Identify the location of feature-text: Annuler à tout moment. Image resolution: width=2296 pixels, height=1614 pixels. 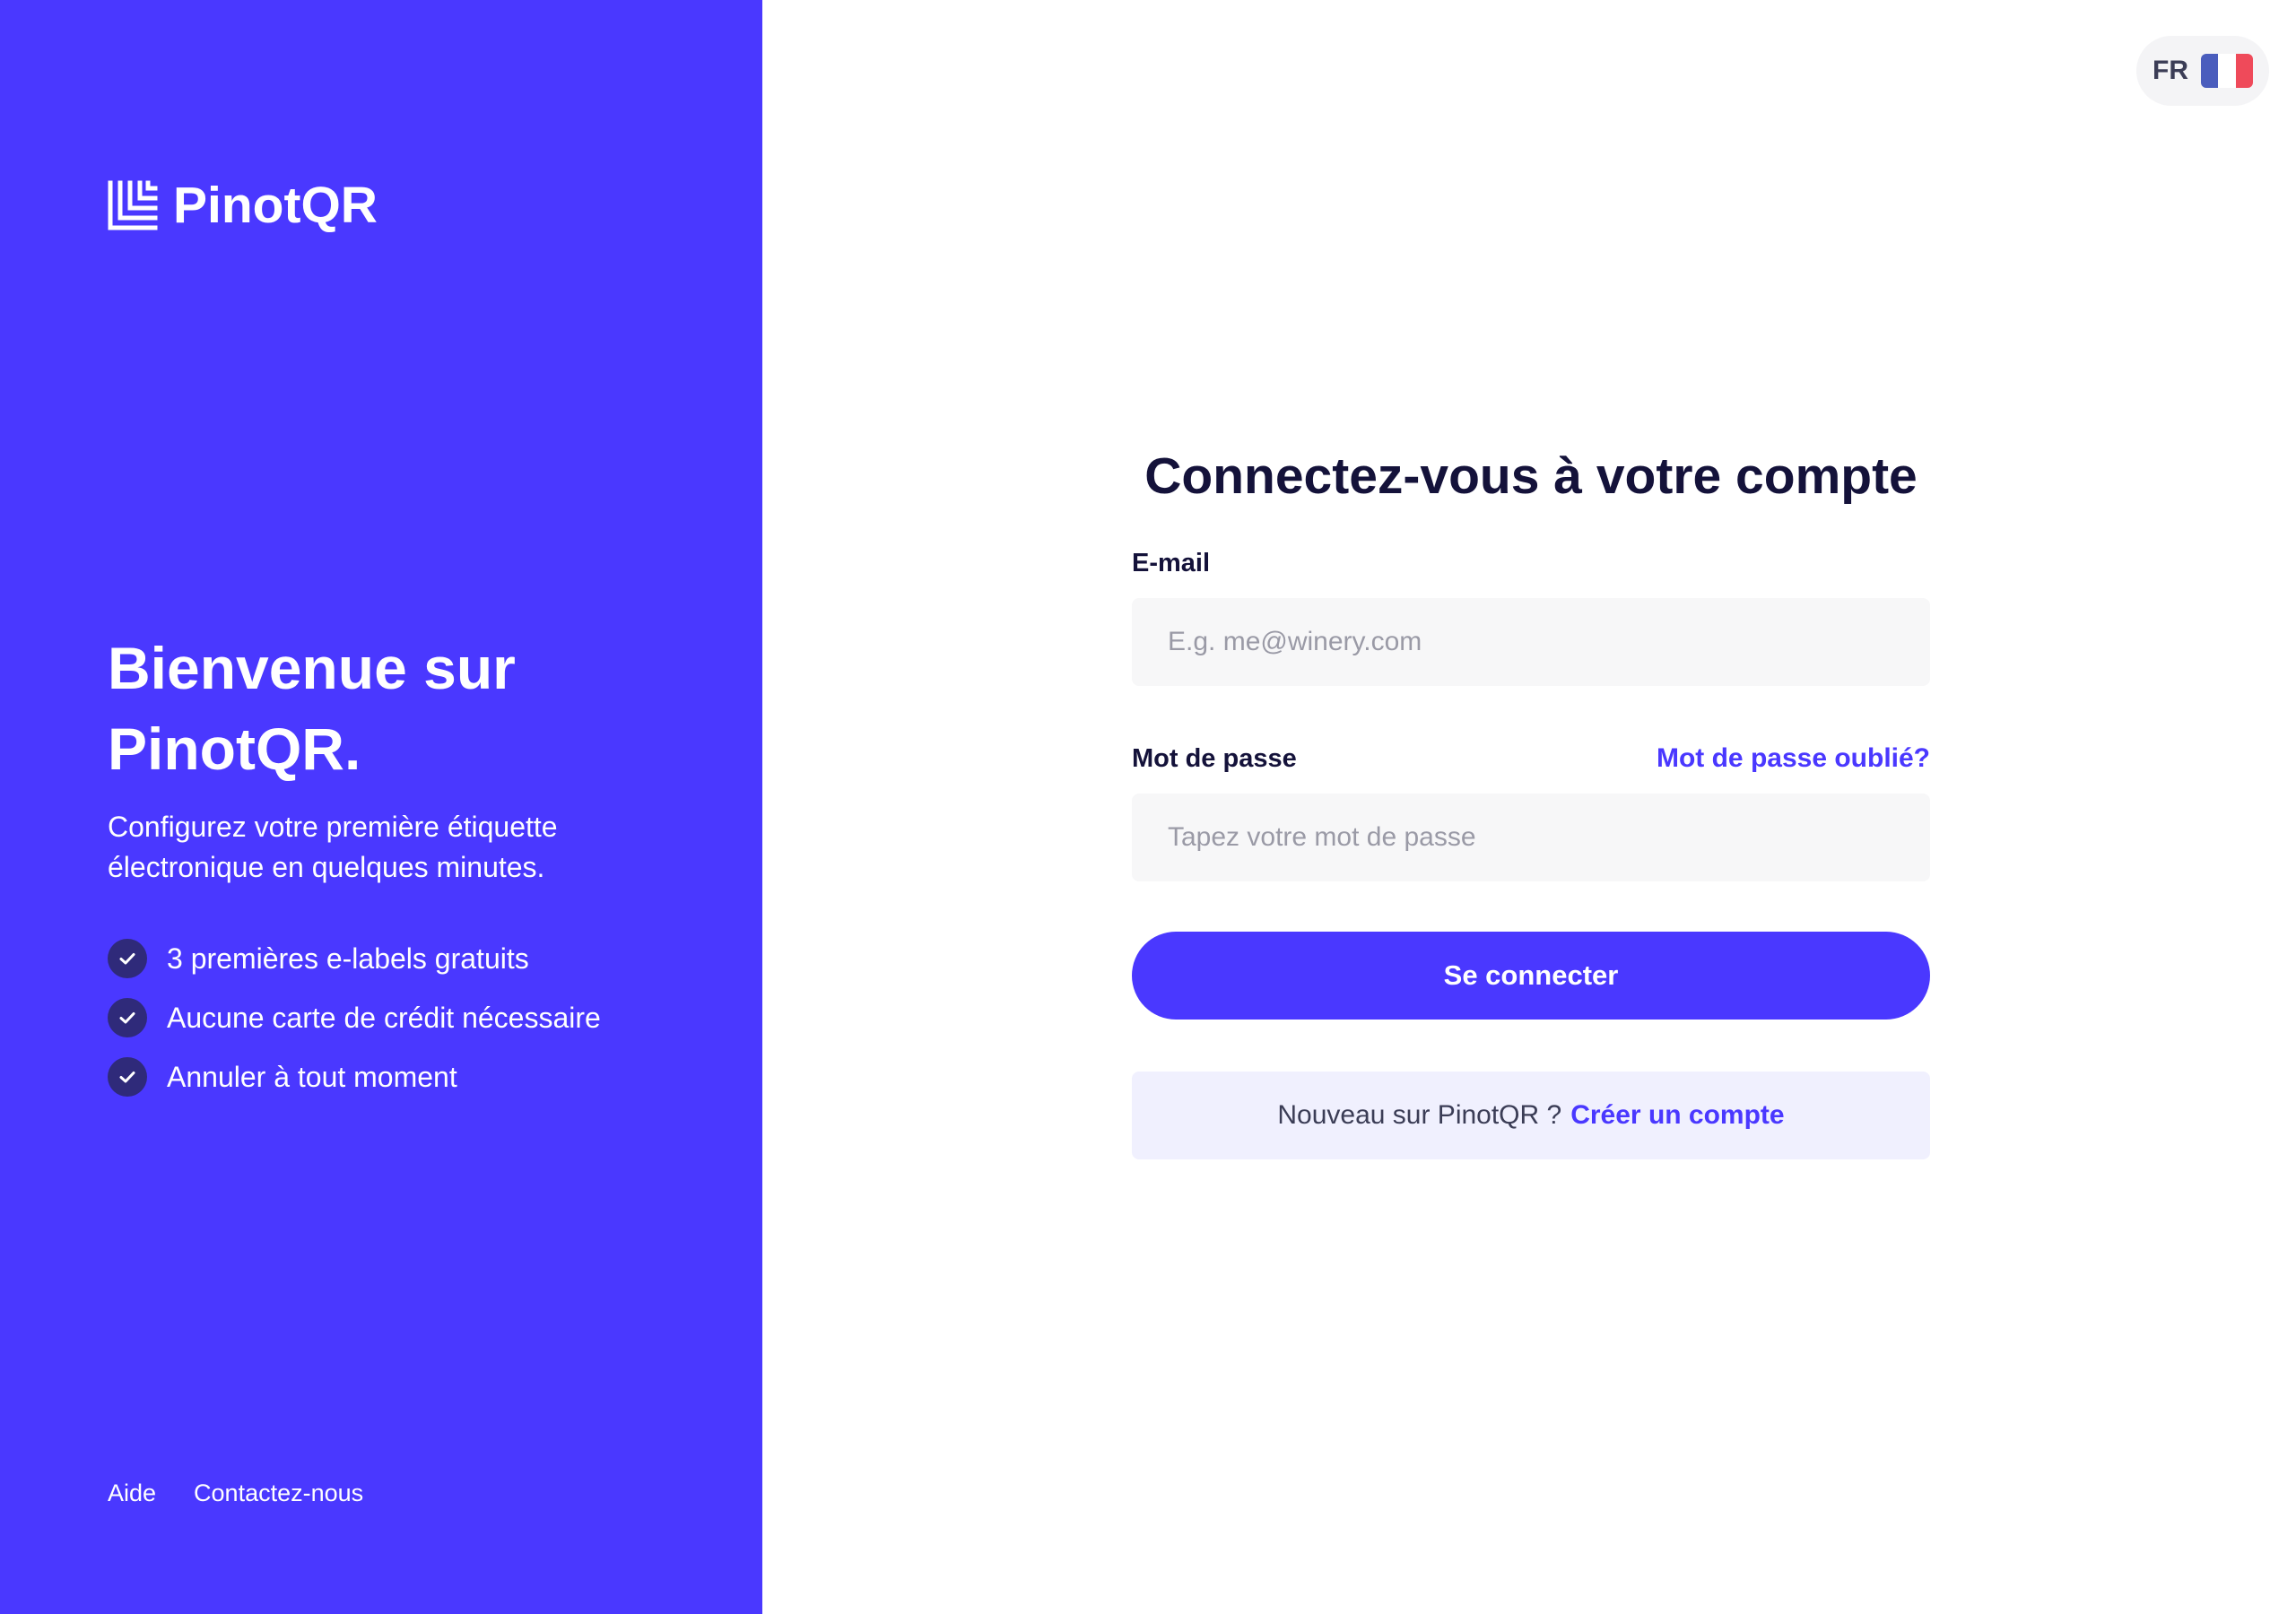
(312, 1076).